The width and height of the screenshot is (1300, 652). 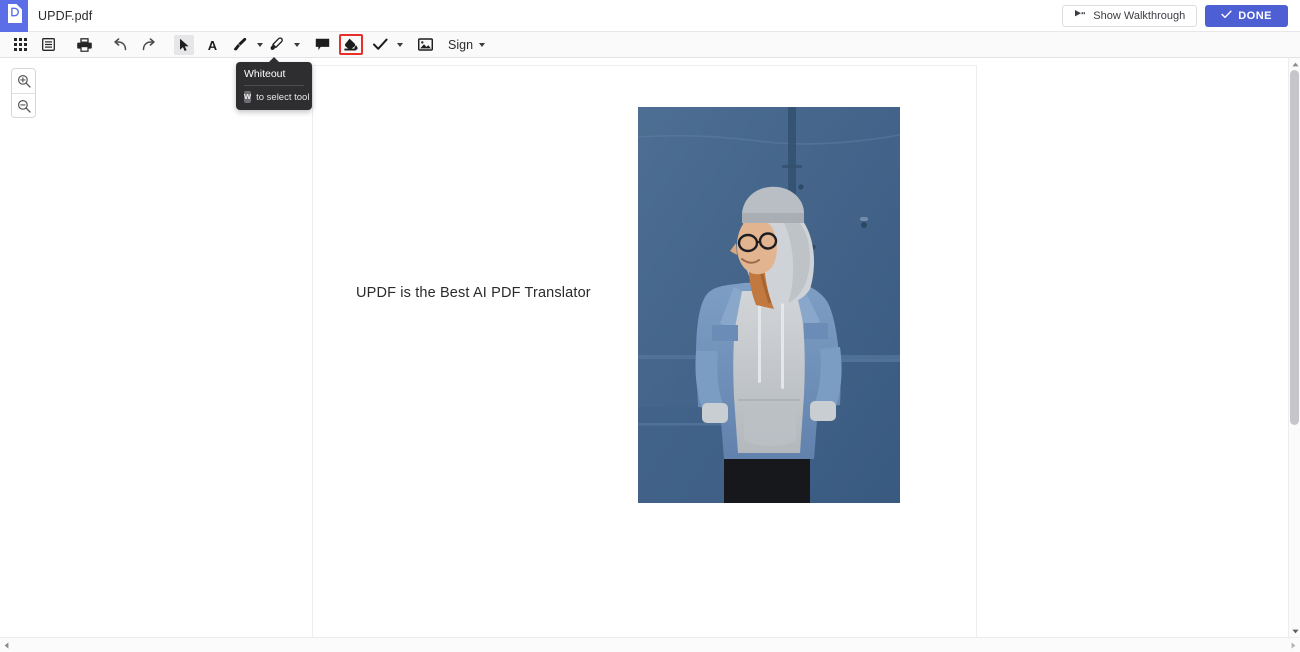 I want to click on scroll-left-button, so click(x=6, y=645).